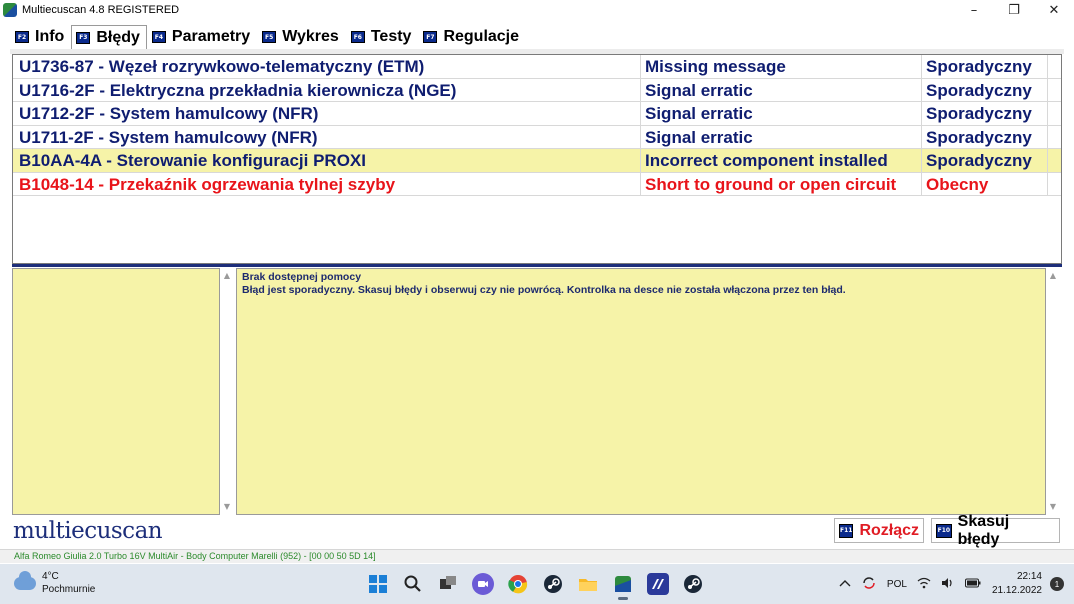  I want to click on tab-label: Parametry, so click(211, 36).